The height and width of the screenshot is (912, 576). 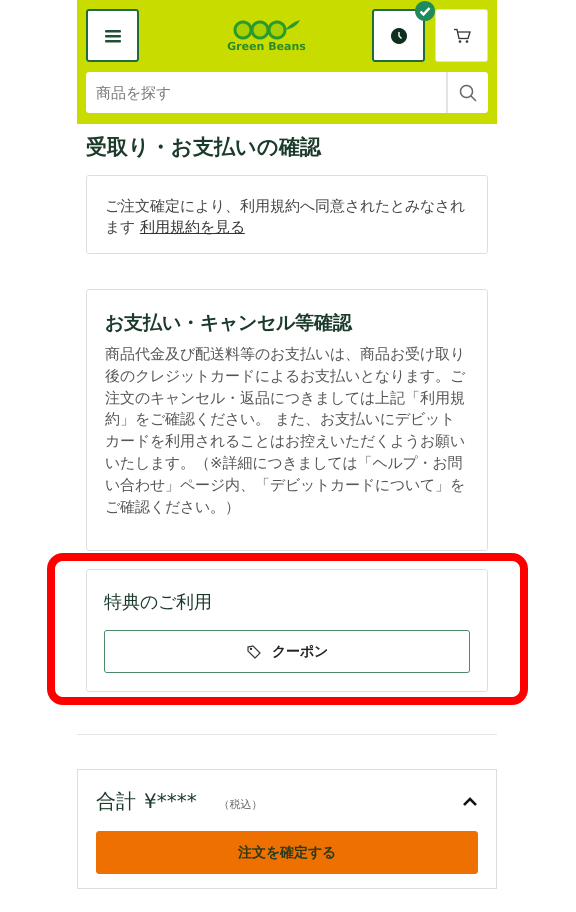 I want to click on history-button, so click(x=398, y=35).